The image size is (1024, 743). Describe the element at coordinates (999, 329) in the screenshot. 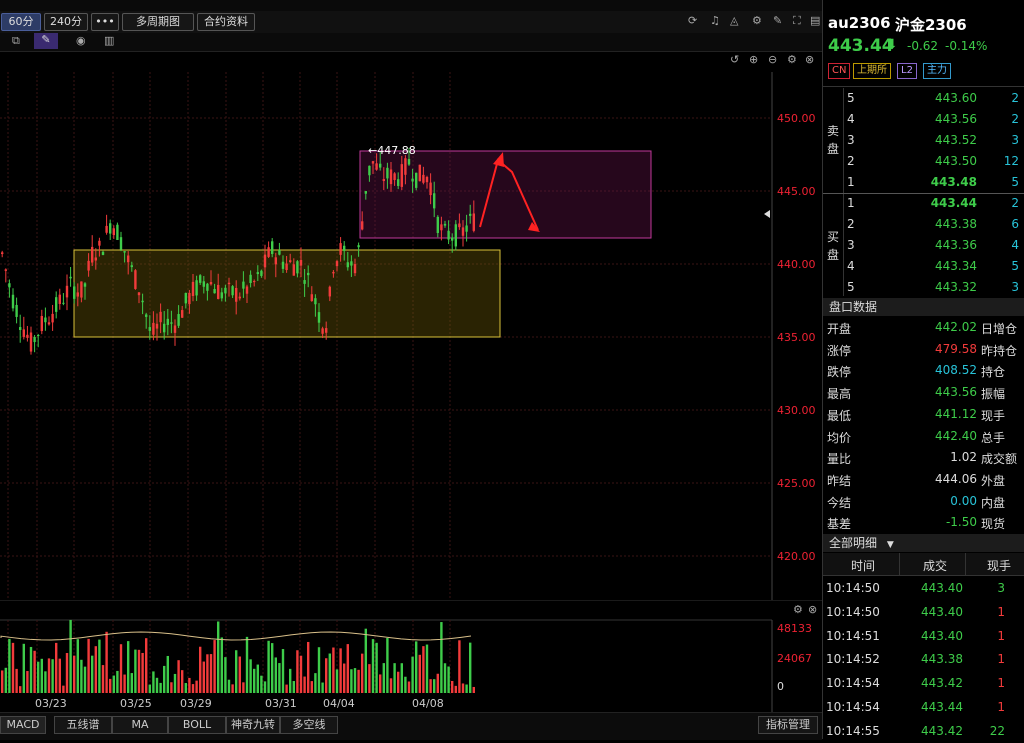

I see `market-data-right-label: 日增仓` at that location.